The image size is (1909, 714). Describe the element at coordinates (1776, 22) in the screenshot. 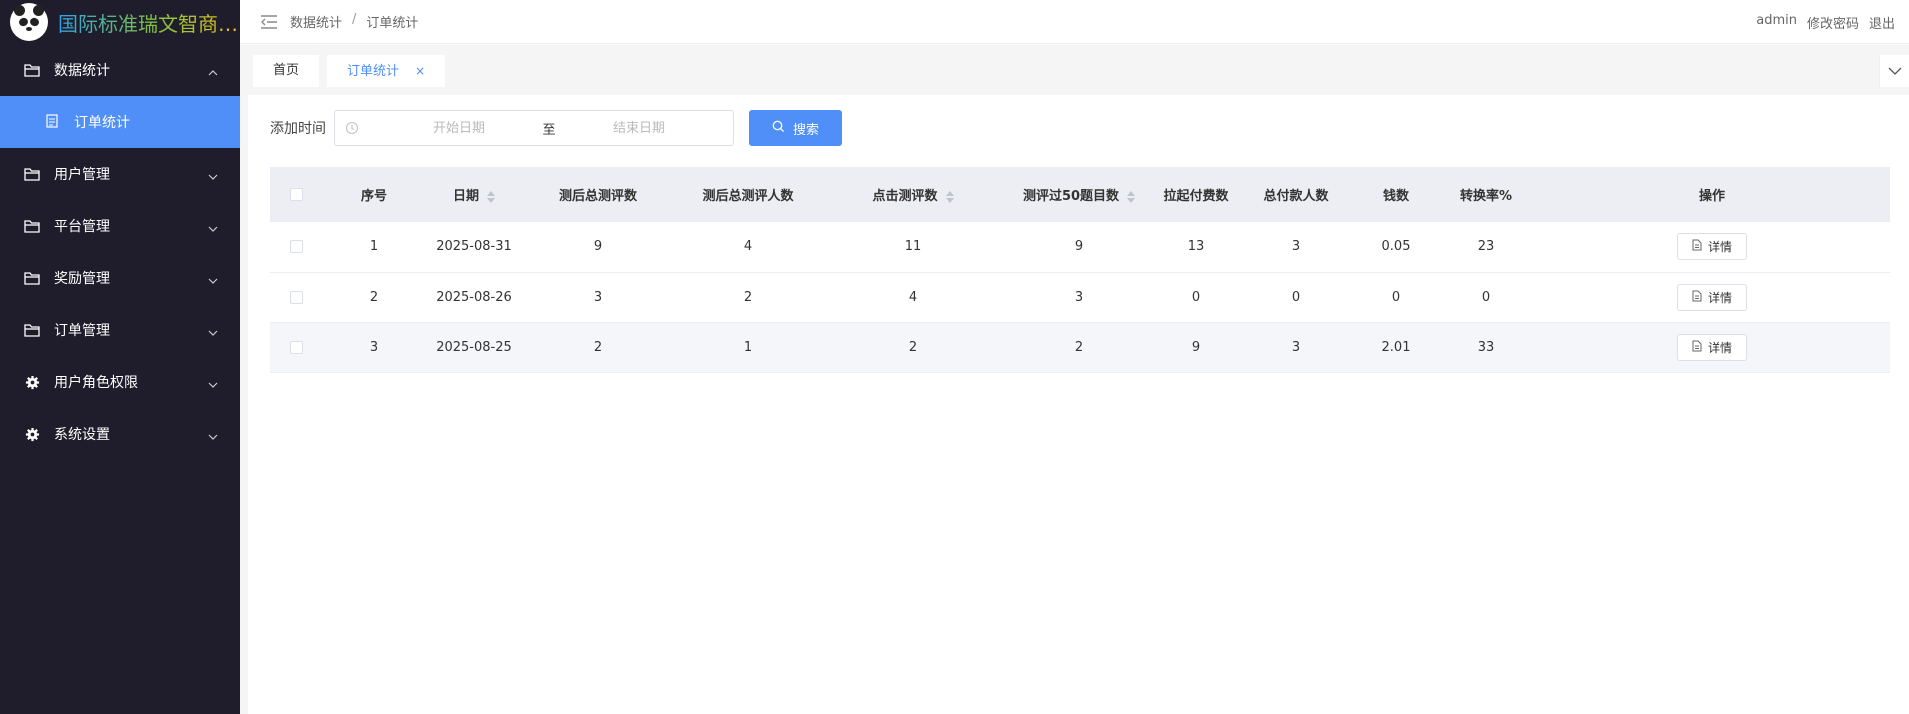

I see `username: admin` at that location.